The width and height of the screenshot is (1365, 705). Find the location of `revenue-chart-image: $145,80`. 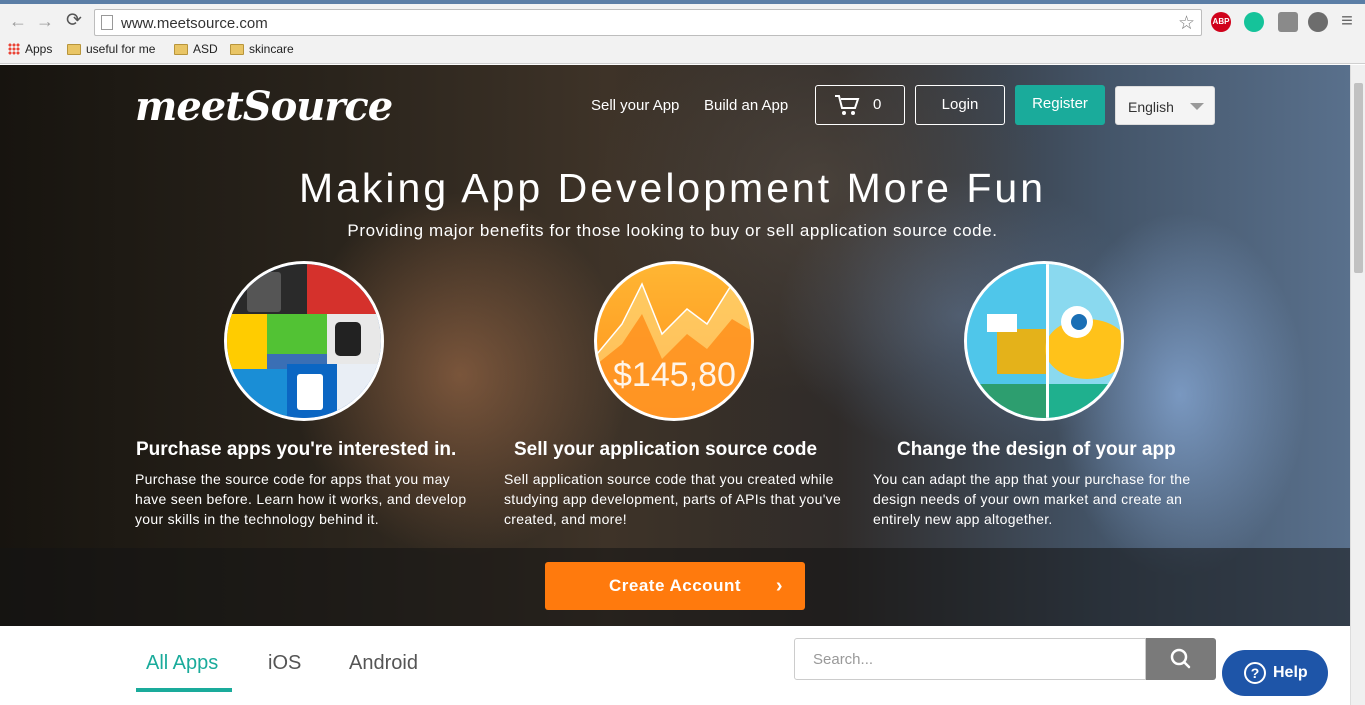

revenue-chart-image: $145,80 is located at coordinates (674, 341).